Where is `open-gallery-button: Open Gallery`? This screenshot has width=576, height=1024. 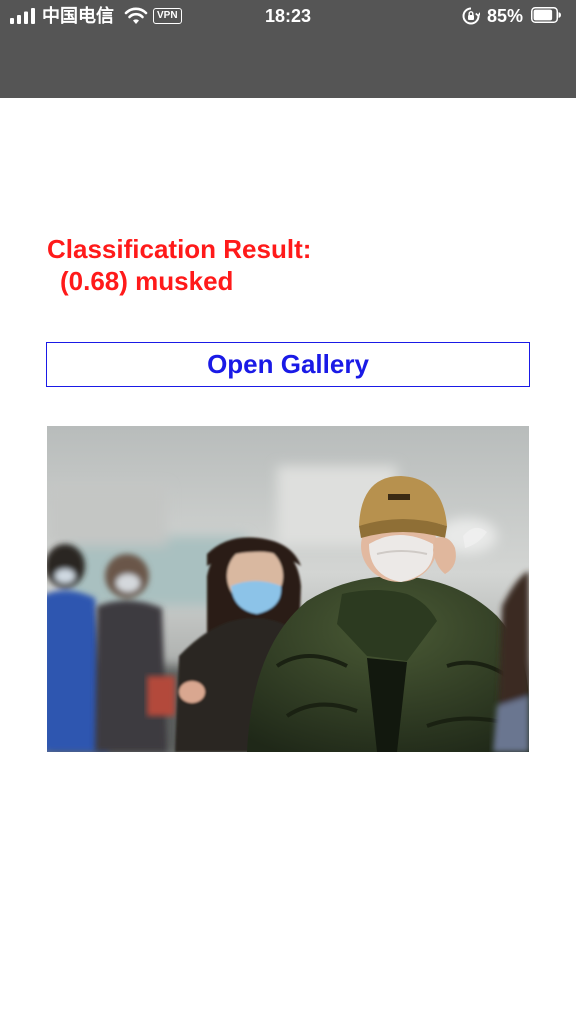
open-gallery-button: Open Gallery is located at coordinates (288, 364).